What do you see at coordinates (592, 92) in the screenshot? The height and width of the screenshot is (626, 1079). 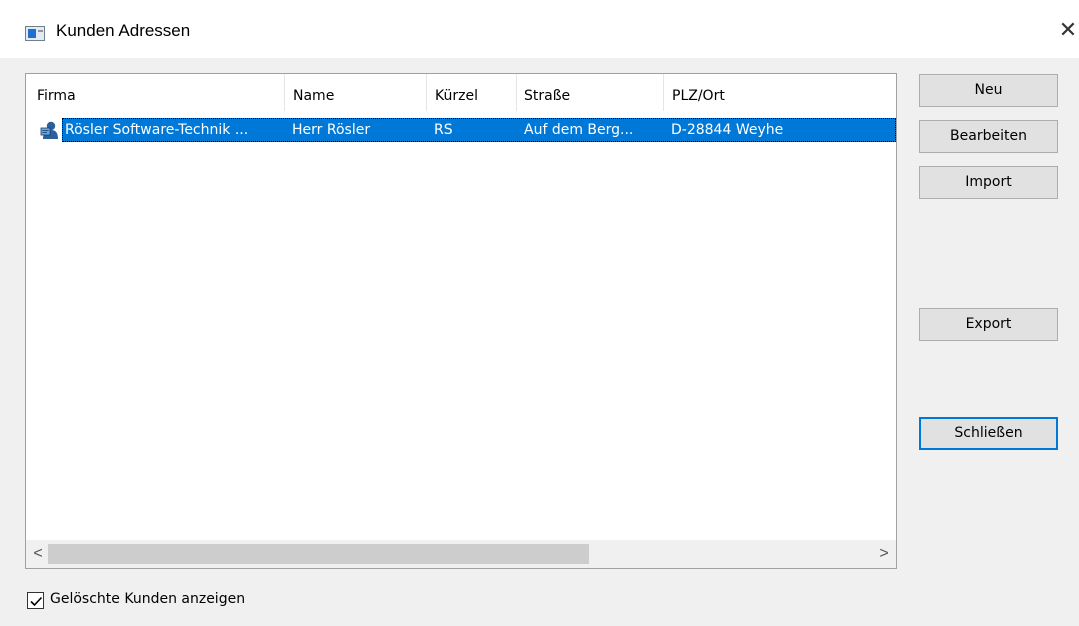 I see `column-header-strasse: Straße` at bounding box center [592, 92].